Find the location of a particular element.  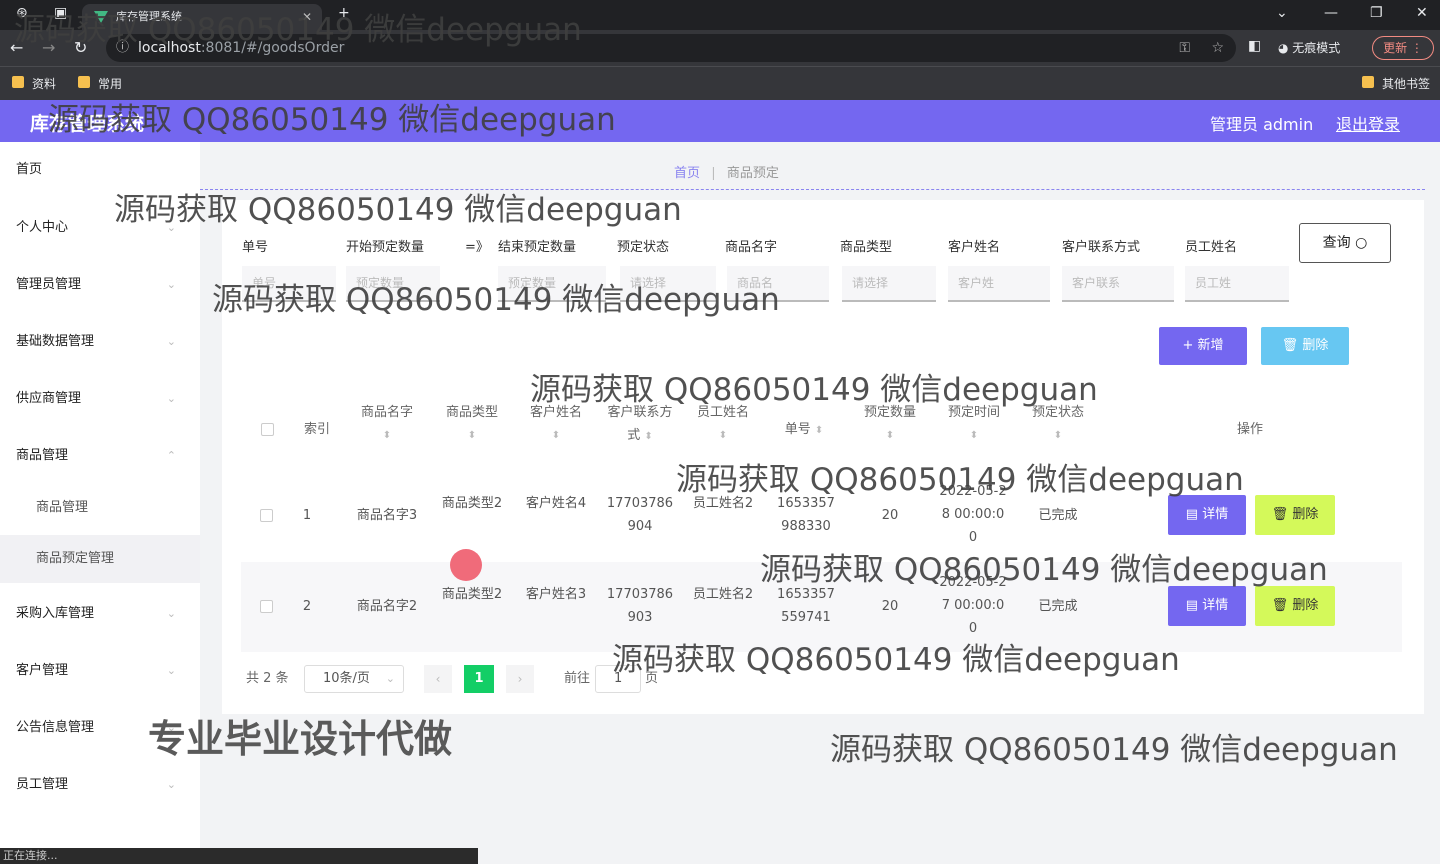

sidebar-item-goods: 商品管理 ⌃ is located at coordinates (100, 456).